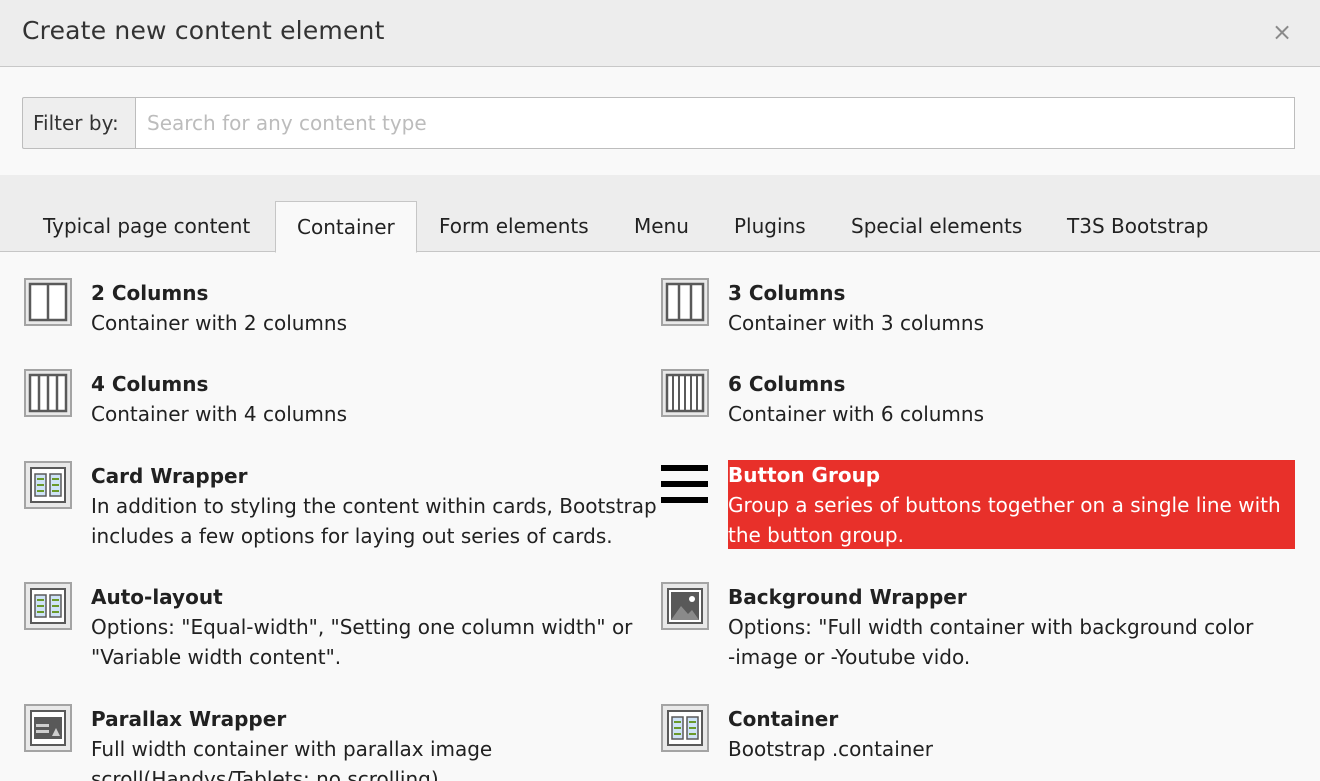 This screenshot has height=781, width=1320. I want to click on modal-title: Create new content element, so click(203, 30).